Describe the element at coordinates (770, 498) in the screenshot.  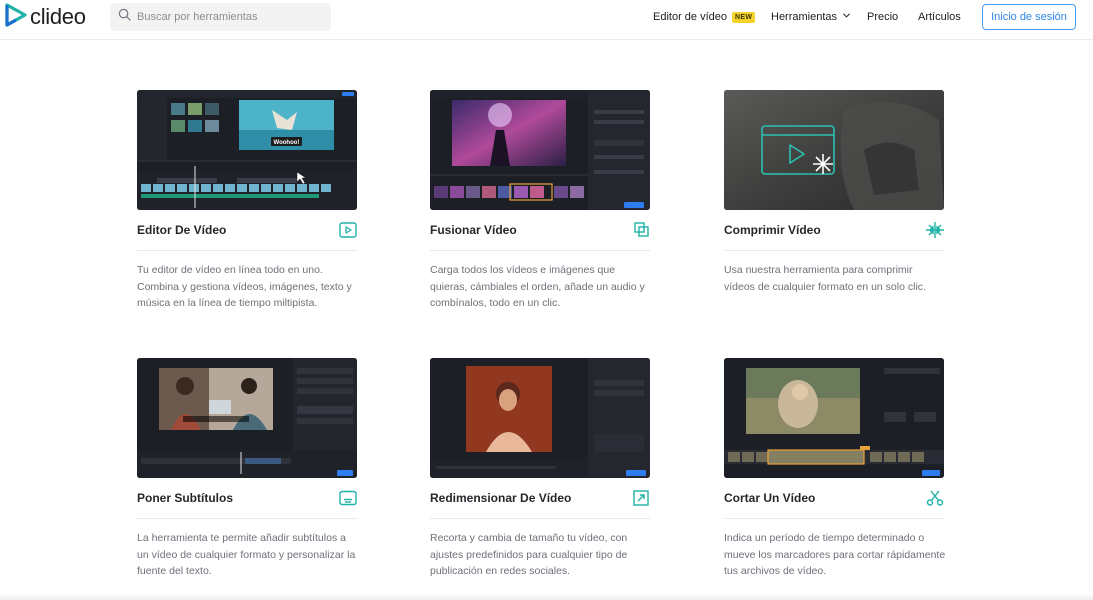
I see `card-title: Cortar Un Vídeo` at that location.